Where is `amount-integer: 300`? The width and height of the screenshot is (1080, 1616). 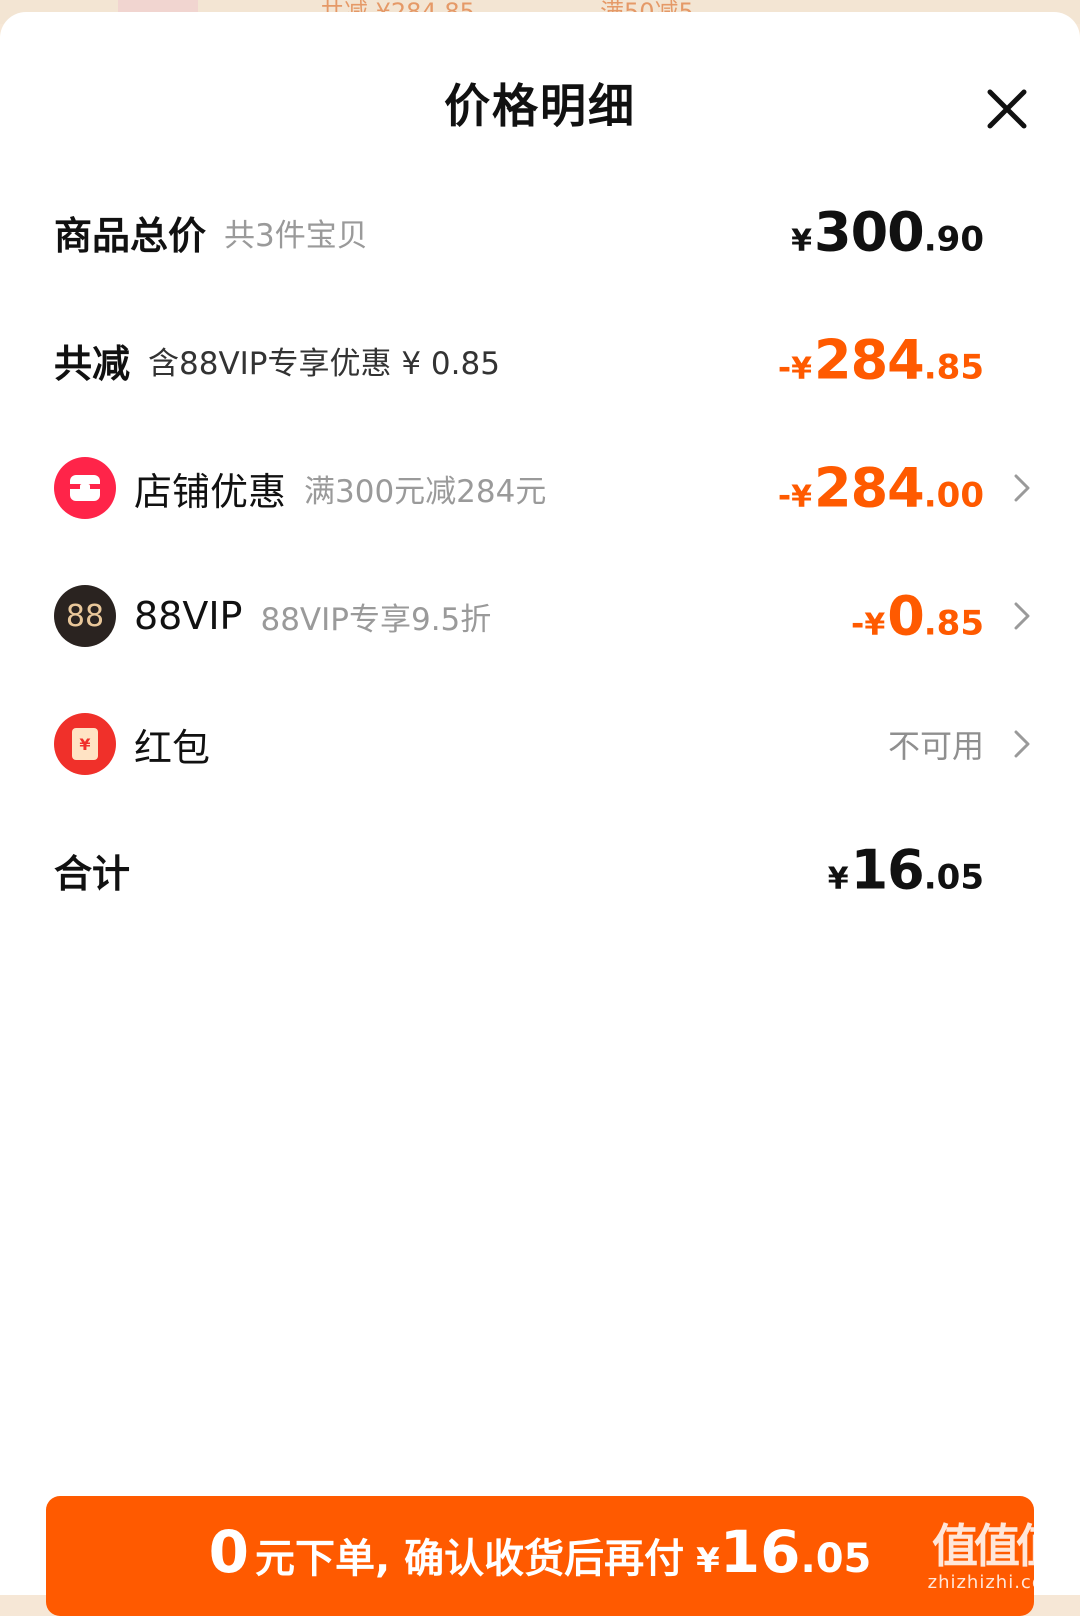 amount-integer: 300 is located at coordinates (869, 232).